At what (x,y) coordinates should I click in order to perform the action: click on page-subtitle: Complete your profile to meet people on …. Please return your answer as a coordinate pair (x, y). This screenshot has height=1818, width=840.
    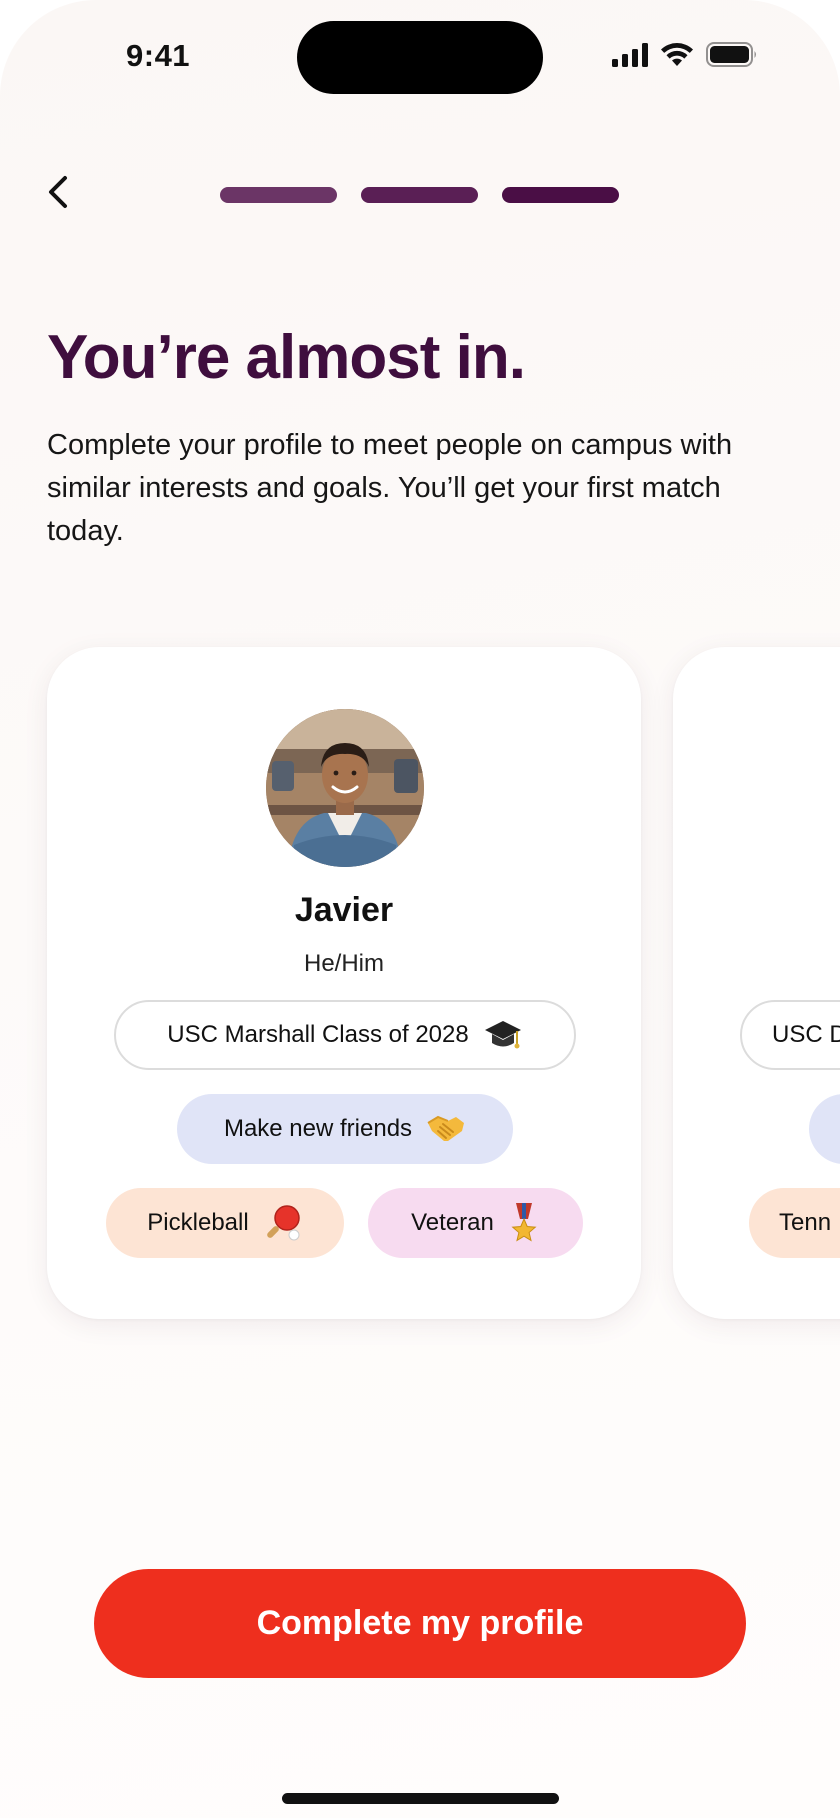
    Looking at the image, I should click on (390, 488).